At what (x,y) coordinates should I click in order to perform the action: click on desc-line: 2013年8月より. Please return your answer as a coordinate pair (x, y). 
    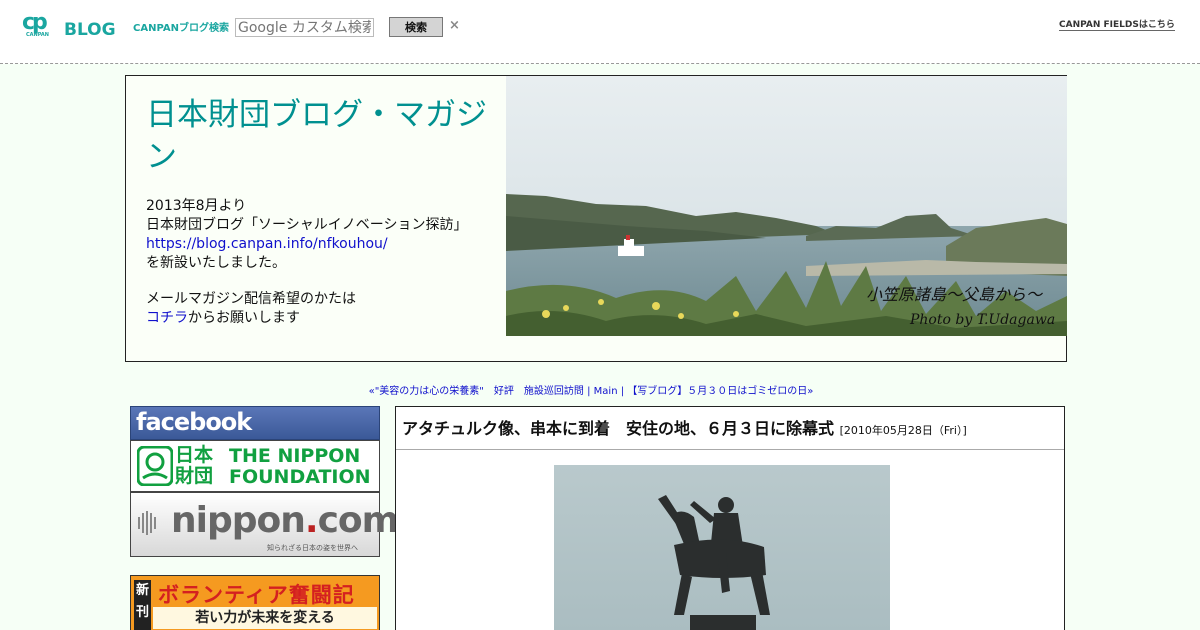
    Looking at the image, I should click on (196, 206).